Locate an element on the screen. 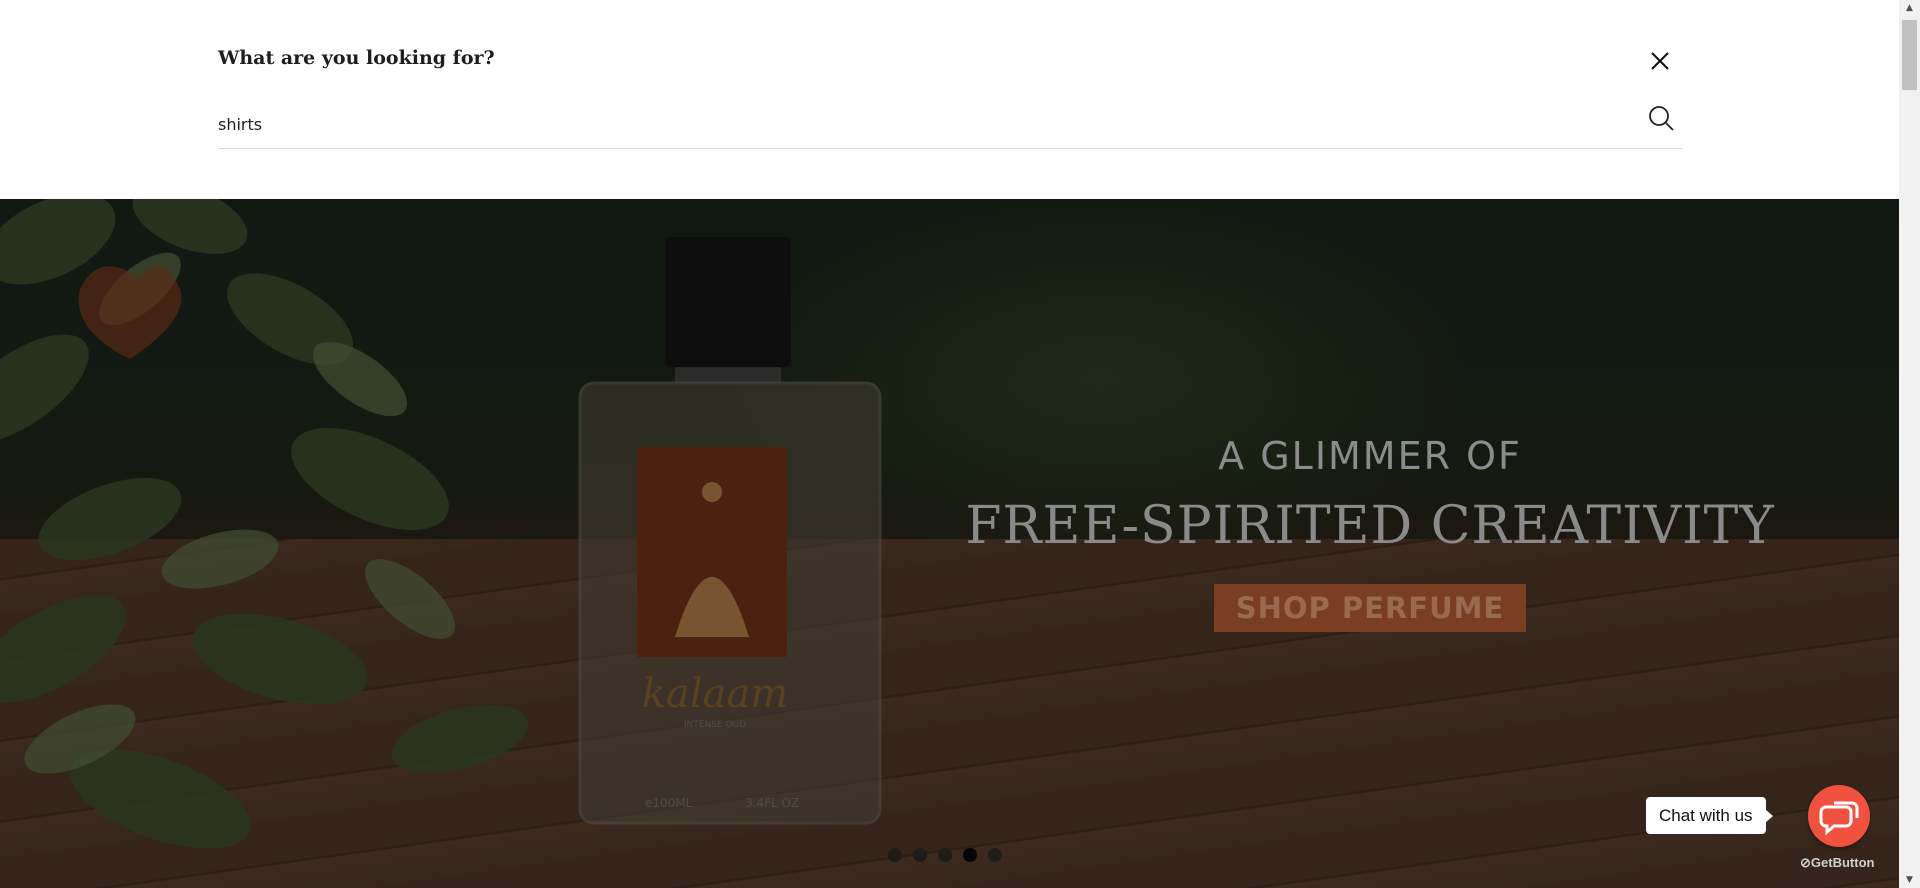  search-field-row is located at coordinates (950, 124).